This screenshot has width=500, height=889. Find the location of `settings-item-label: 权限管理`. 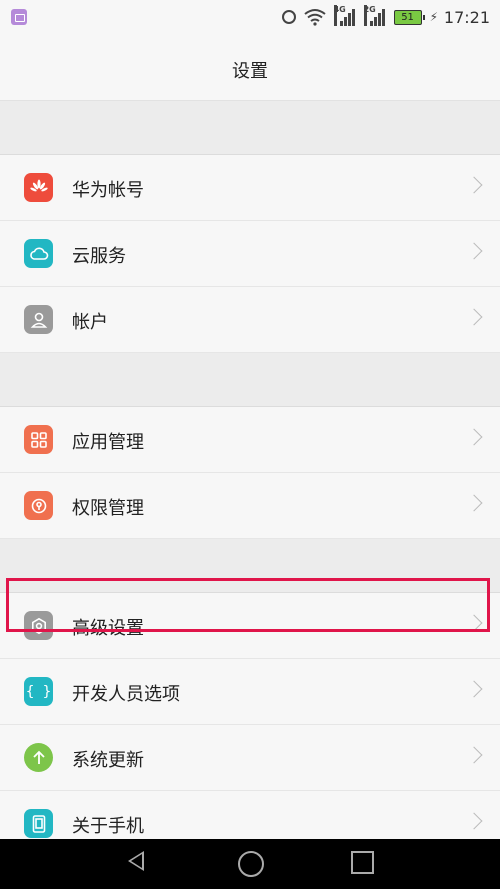

settings-item-label: 权限管理 is located at coordinates (108, 508).